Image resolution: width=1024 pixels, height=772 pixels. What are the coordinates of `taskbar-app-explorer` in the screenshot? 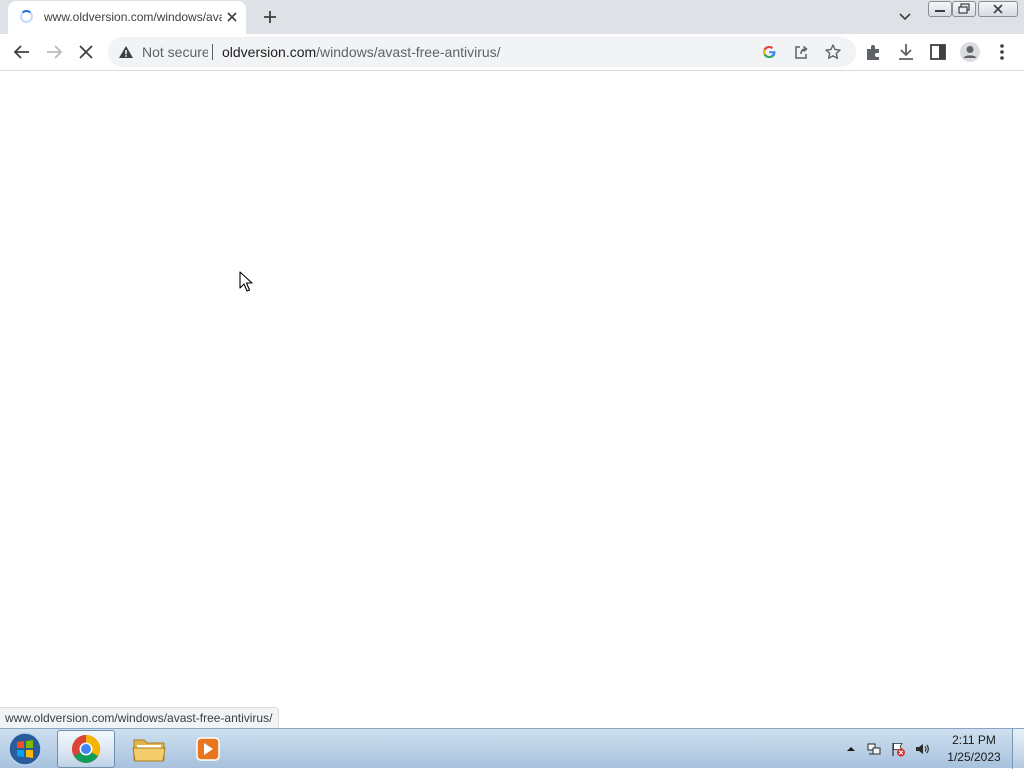 It's located at (149, 749).